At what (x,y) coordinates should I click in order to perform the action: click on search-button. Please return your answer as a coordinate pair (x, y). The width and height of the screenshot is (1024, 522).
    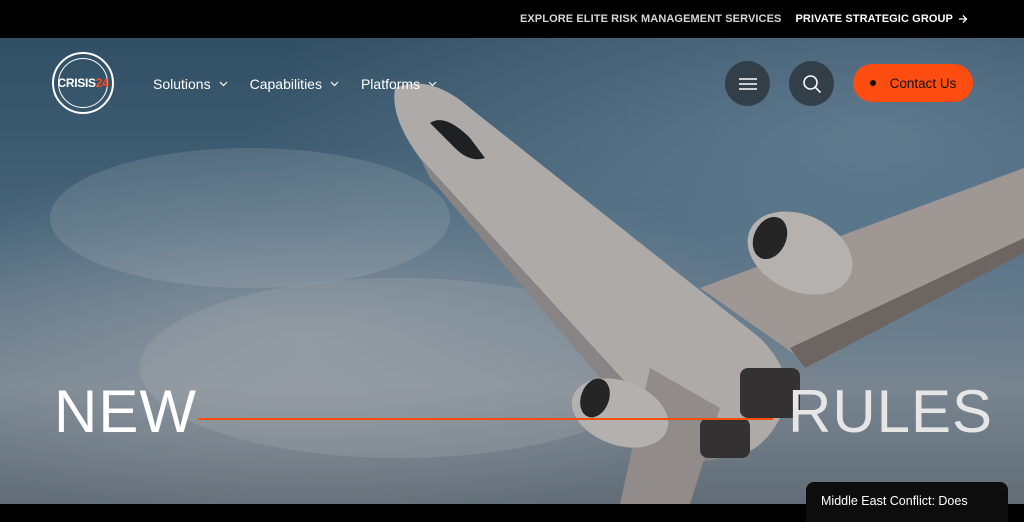
    Looking at the image, I should click on (811, 83).